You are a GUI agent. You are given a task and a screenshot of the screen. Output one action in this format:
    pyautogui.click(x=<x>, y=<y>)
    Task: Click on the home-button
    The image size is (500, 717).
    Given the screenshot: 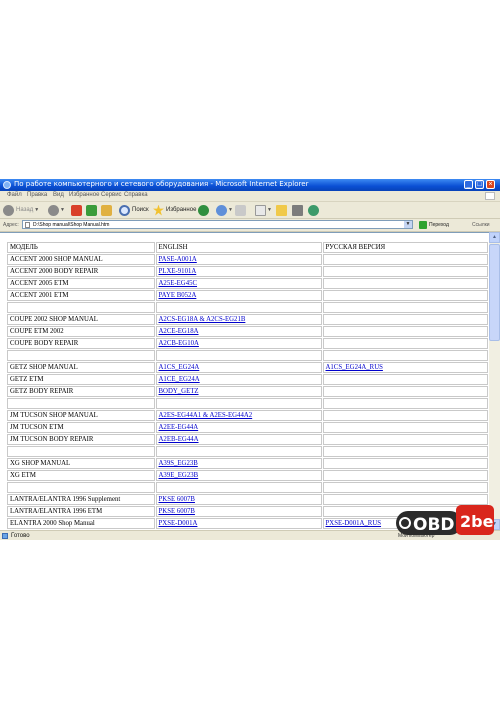 What is the action you would take?
    pyautogui.click(x=106, y=210)
    